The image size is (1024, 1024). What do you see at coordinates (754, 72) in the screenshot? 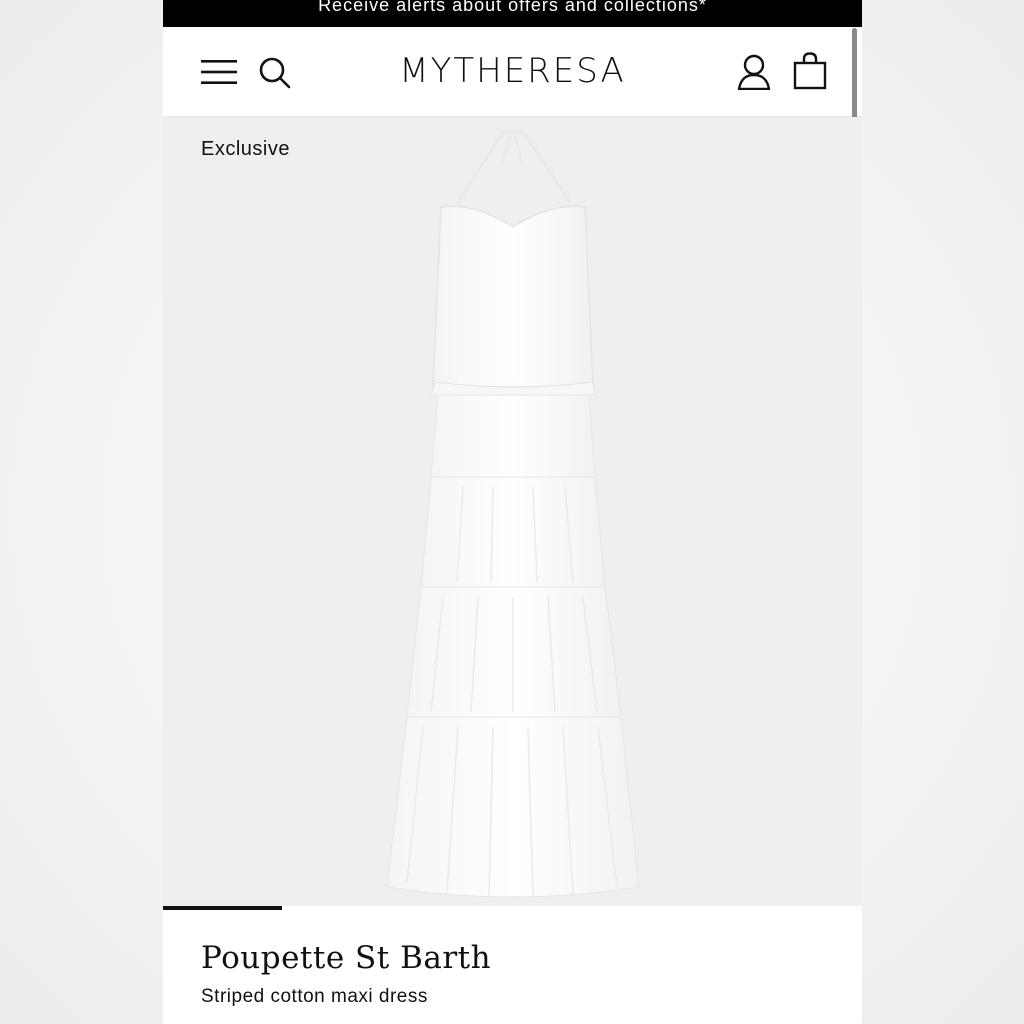
I see `account-icon` at bounding box center [754, 72].